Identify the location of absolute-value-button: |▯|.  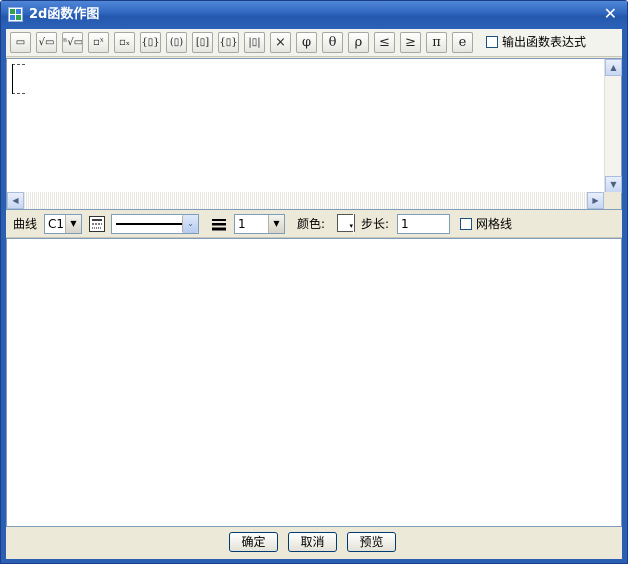
(254, 42).